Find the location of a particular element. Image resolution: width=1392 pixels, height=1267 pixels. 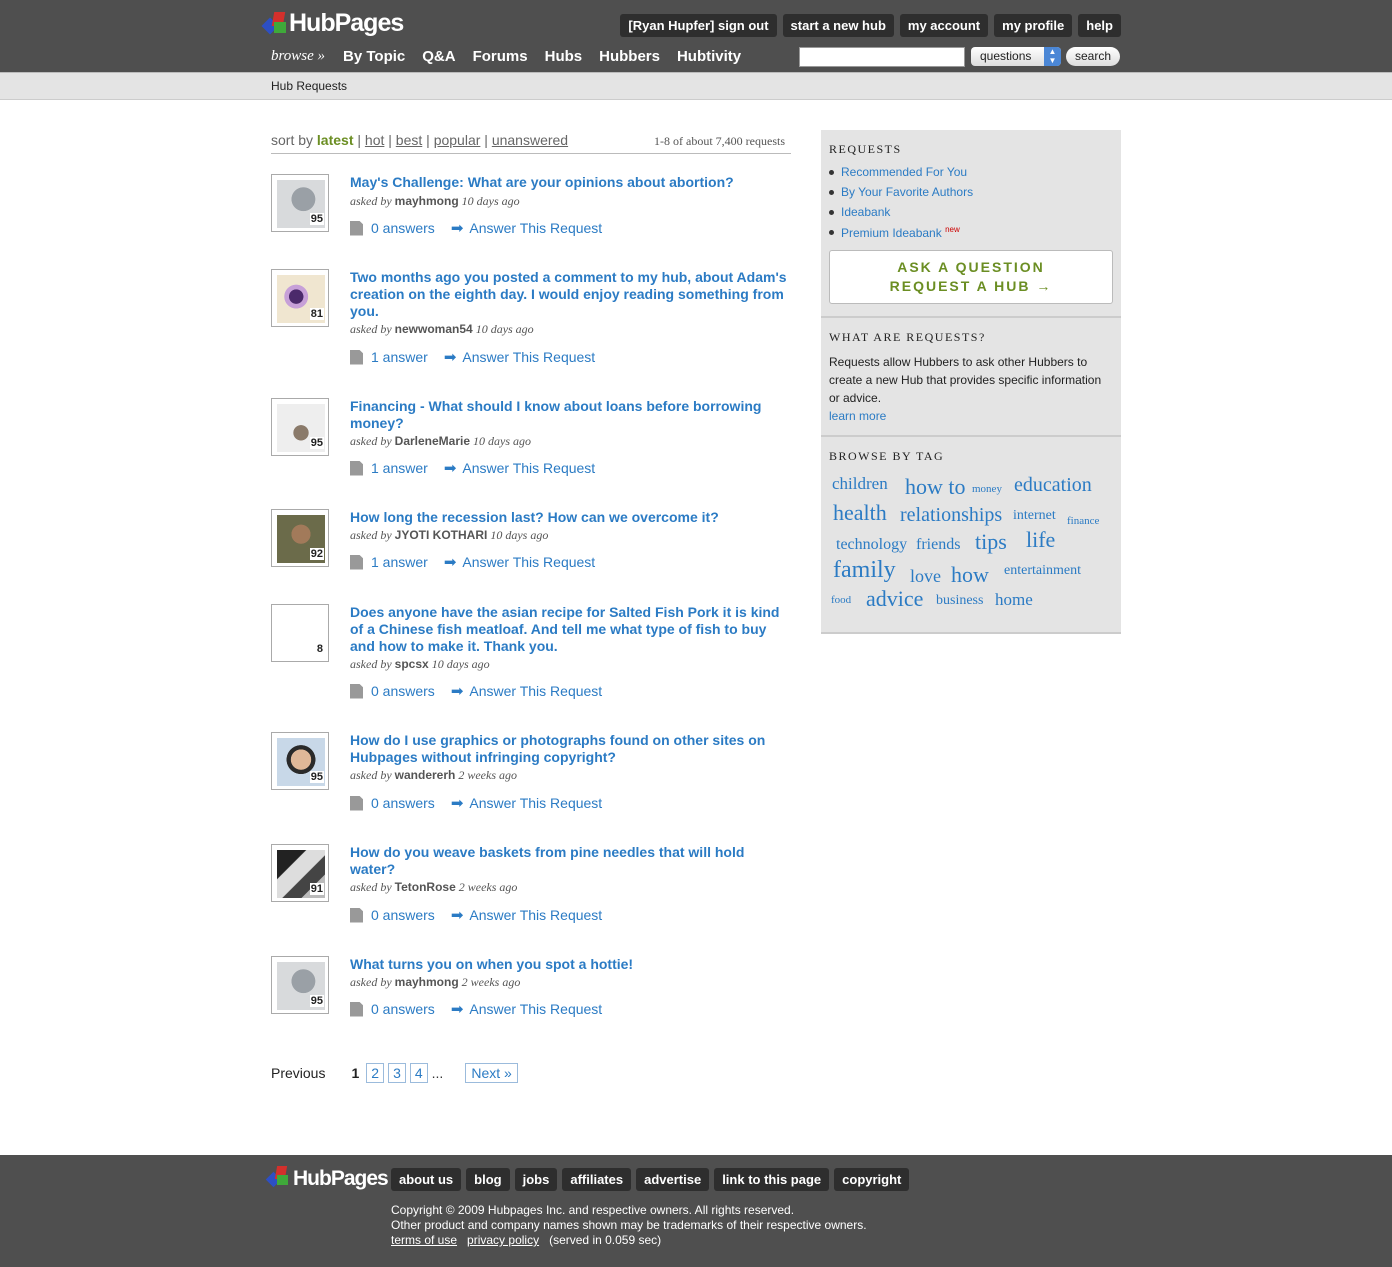

tag-link: technology is located at coordinates (871, 545).